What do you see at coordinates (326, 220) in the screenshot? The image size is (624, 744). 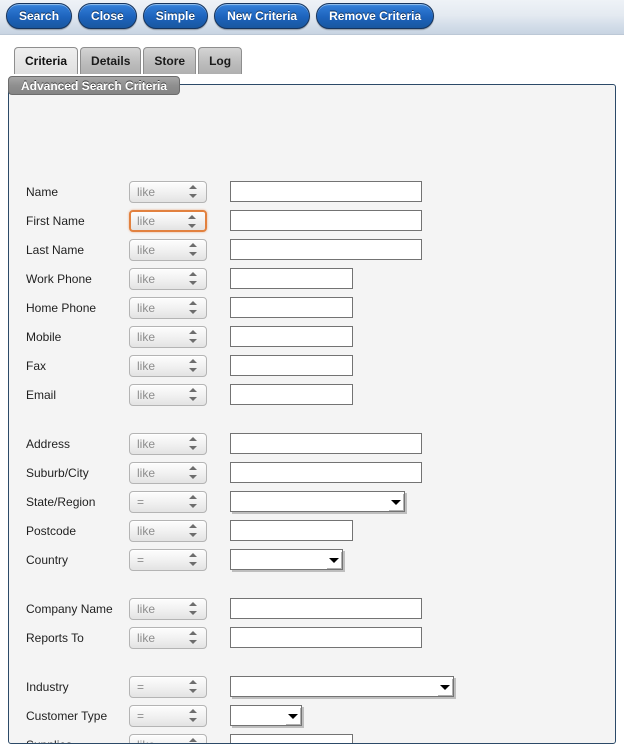 I see `value-input-first-name` at bounding box center [326, 220].